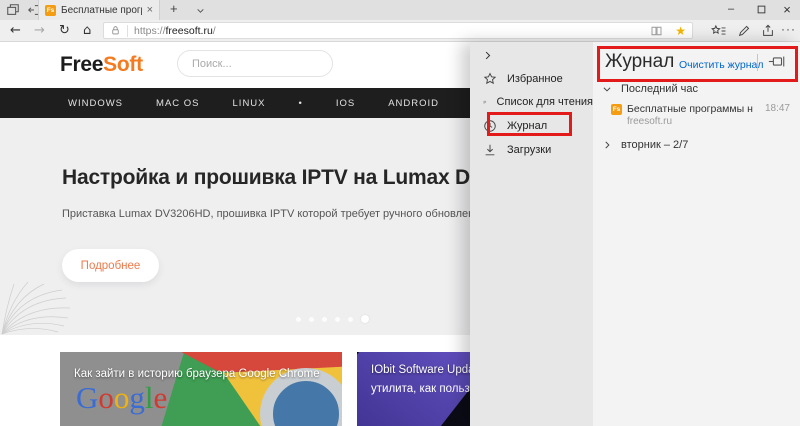  I want to click on sidebar-item-reading-list: Список для чтения, so click(531, 101).